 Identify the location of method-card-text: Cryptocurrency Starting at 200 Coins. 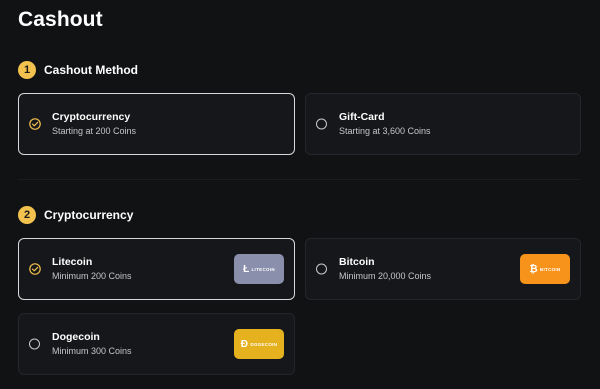
(94, 124).